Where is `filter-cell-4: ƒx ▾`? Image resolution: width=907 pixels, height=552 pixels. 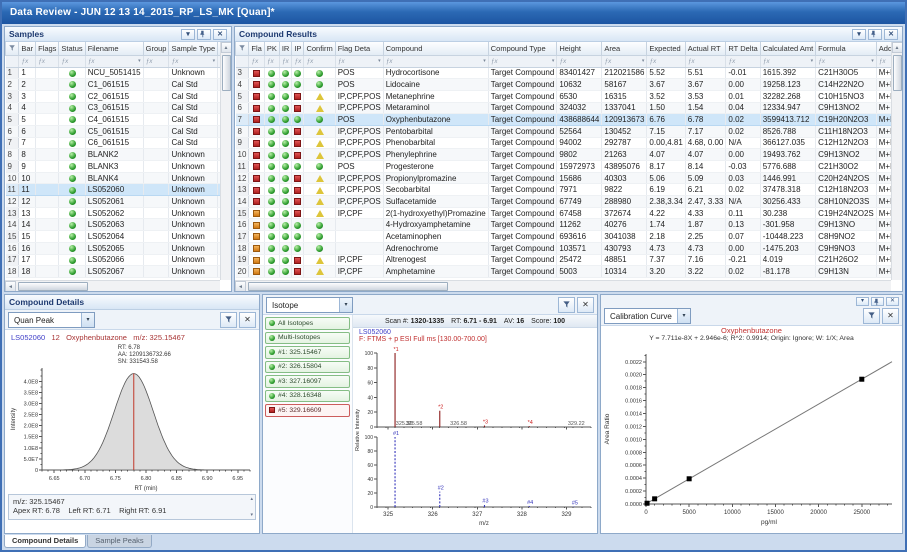 filter-cell-4: ƒx ▾ is located at coordinates (114, 61).